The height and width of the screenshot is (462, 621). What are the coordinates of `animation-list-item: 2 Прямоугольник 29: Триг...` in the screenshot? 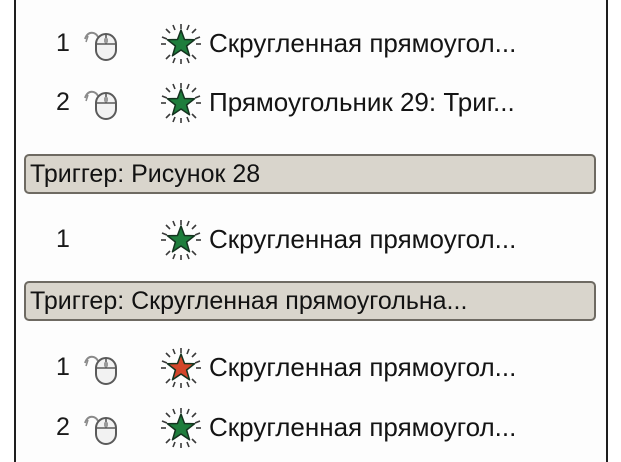 It's located at (311, 102).